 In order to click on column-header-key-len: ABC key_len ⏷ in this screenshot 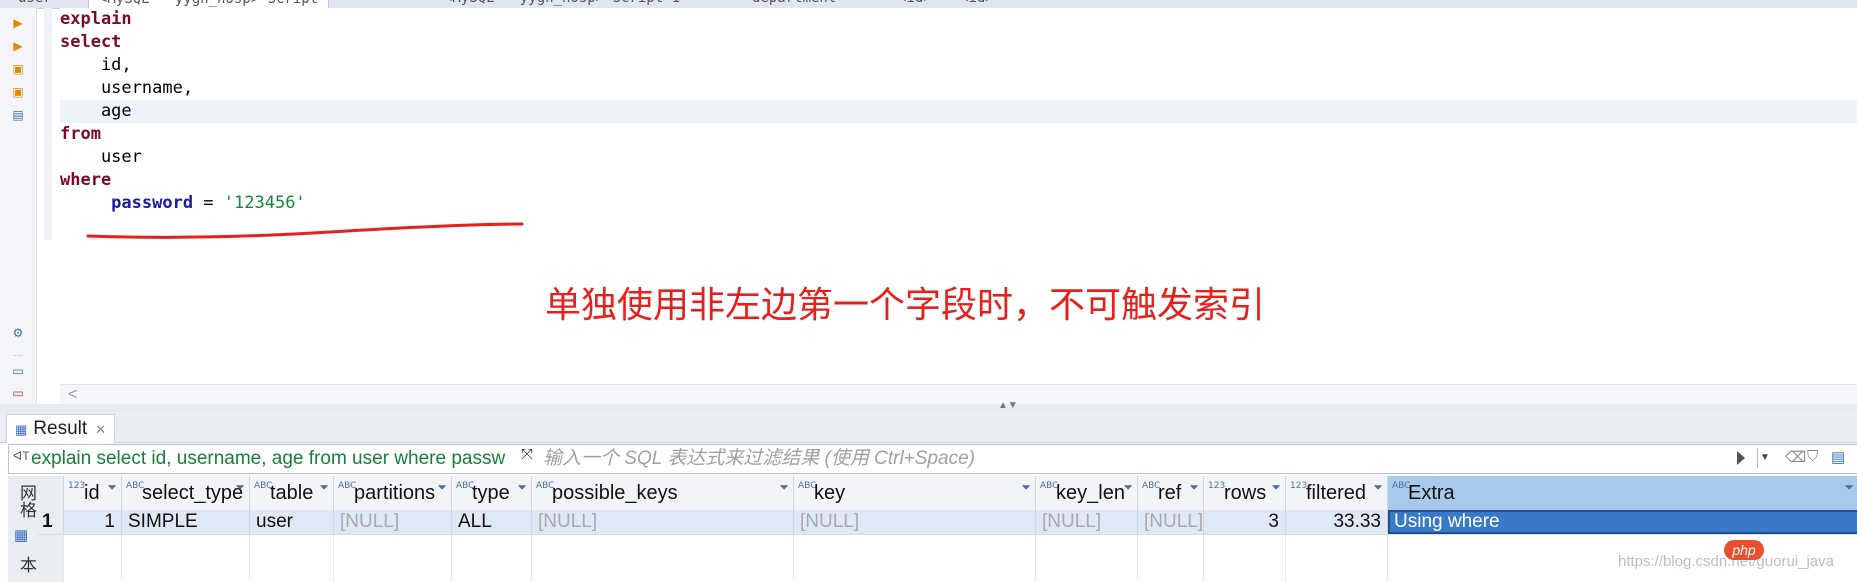, I will do `click(1087, 493)`.